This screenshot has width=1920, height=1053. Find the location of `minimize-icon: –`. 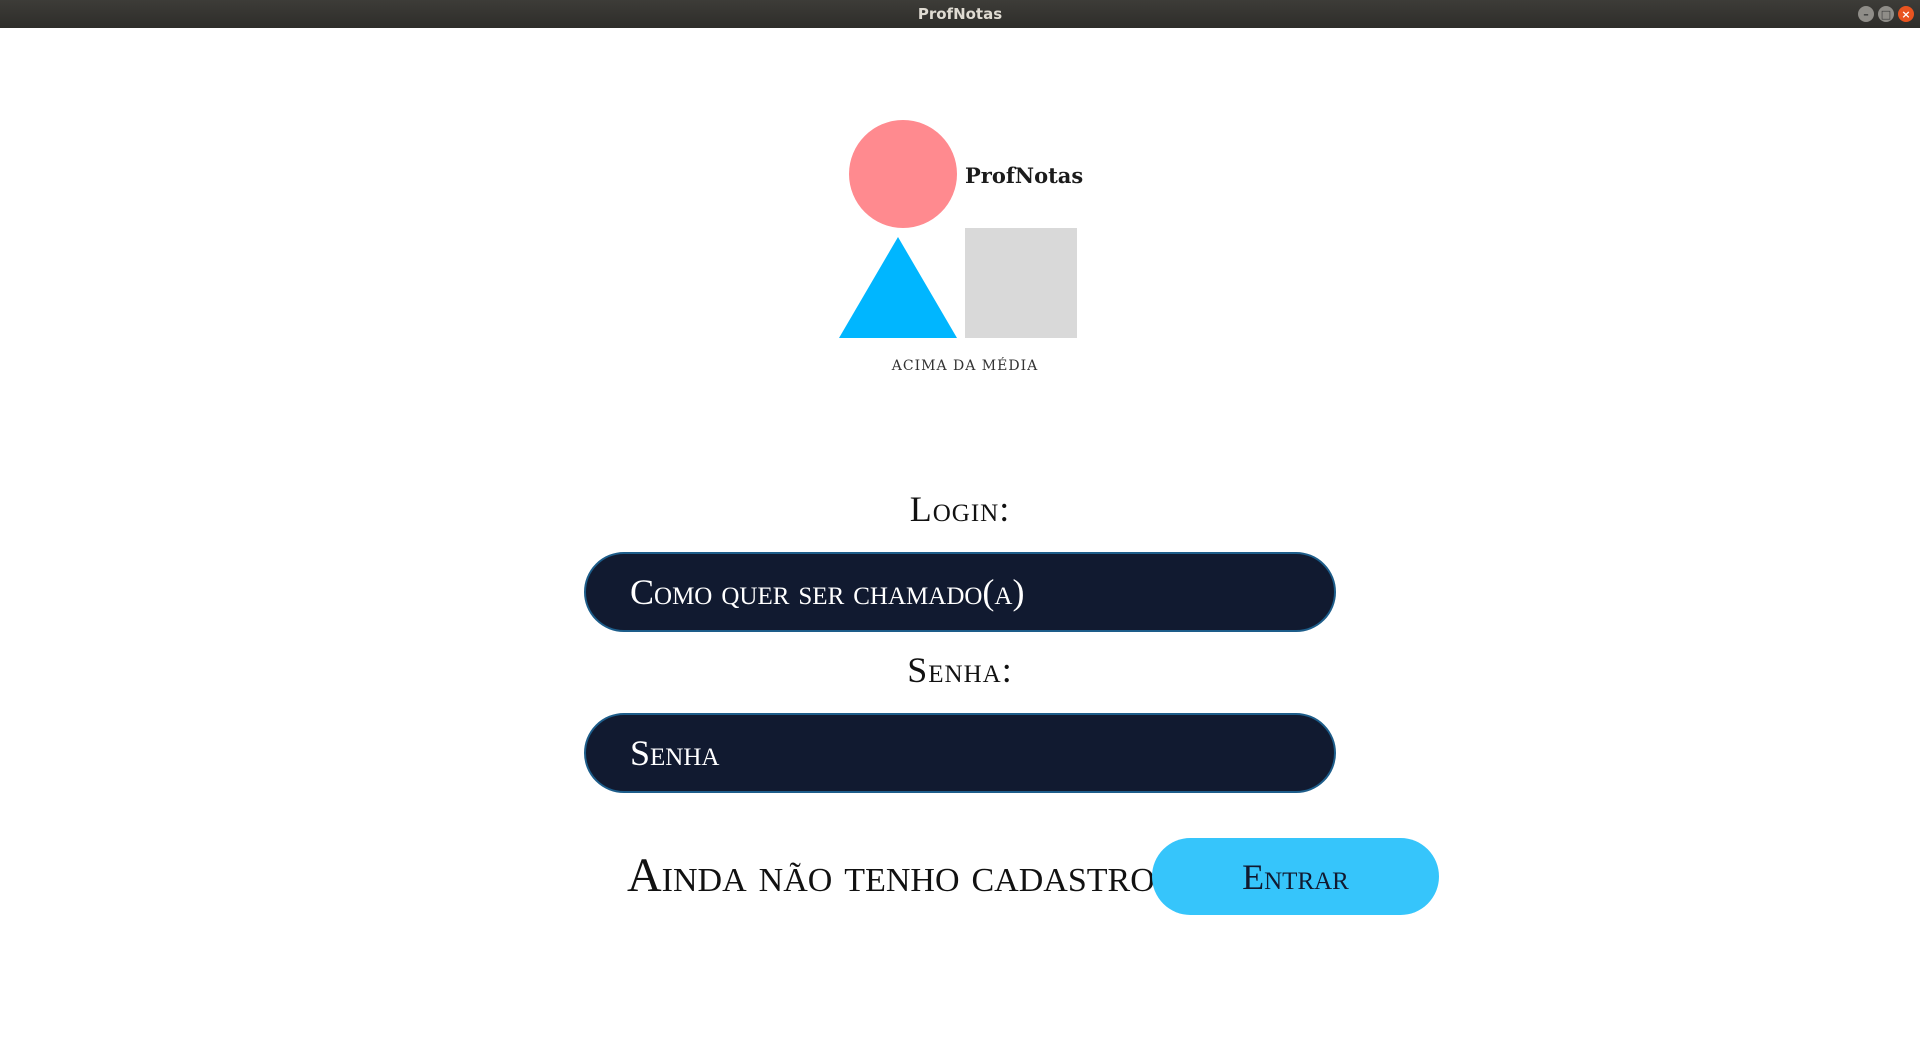

minimize-icon: – is located at coordinates (1866, 14).